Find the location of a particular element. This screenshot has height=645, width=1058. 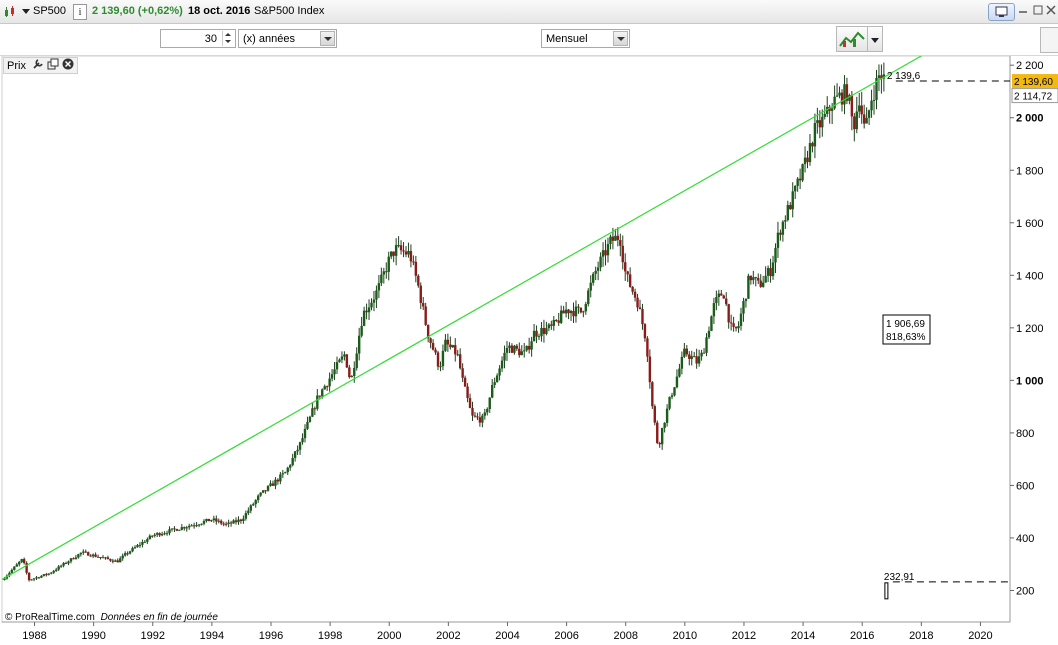

price-change: 2 139,60 (+0,62%) is located at coordinates (137, 11).